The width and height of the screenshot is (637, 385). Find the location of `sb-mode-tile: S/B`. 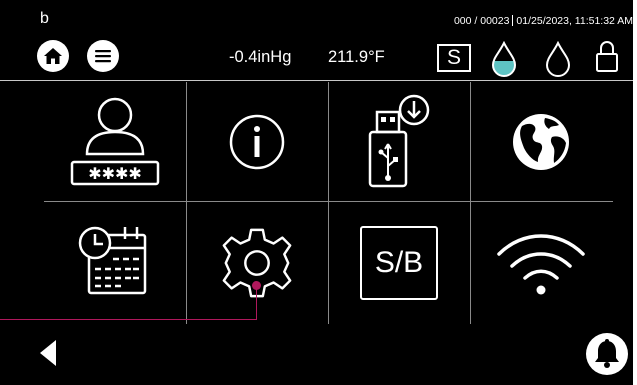

sb-mode-tile: S/B is located at coordinates (399, 263).